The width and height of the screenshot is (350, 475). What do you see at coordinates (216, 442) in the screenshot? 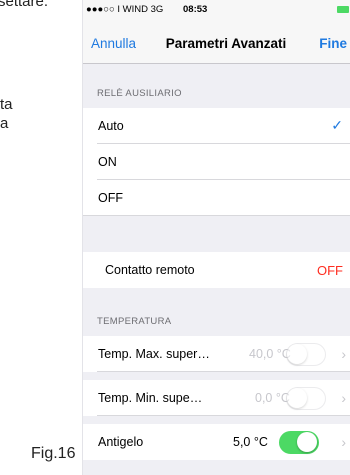
I see `antifreeze-row: Antigelo 5,0 °C ›` at bounding box center [216, 442].